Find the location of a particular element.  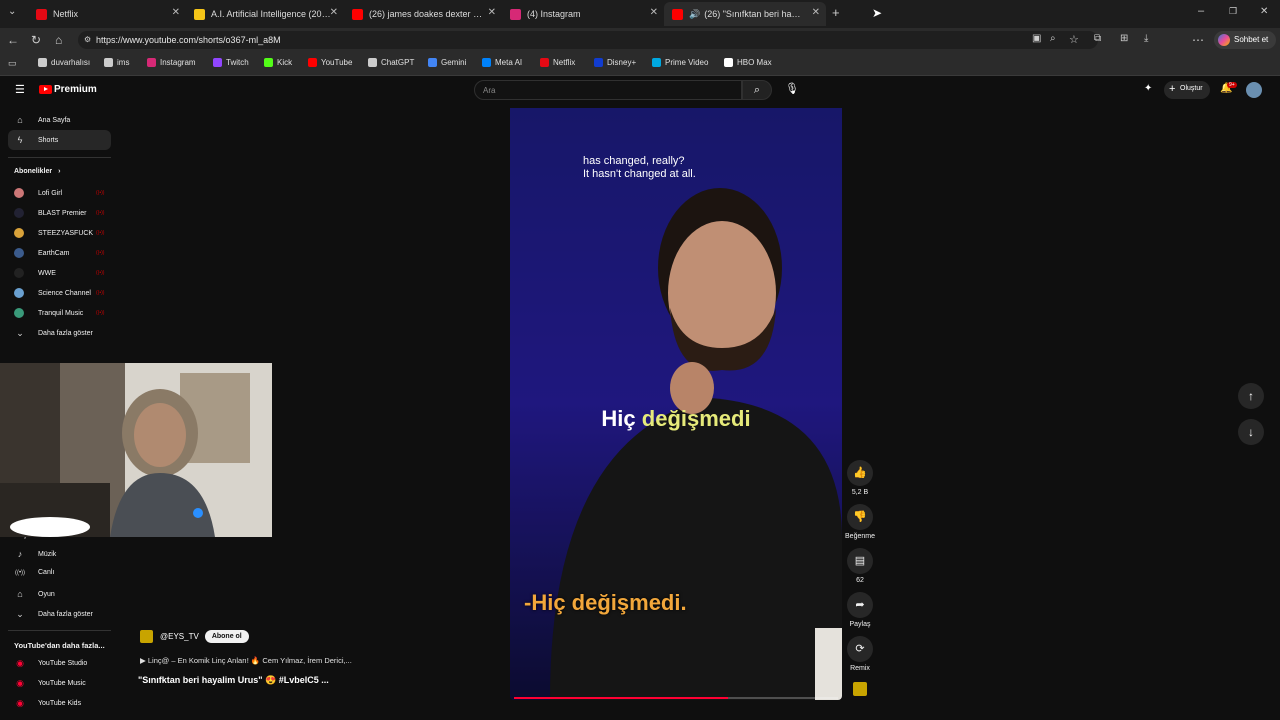

reload-icon: ↻ is located at coordinates (36, 40).